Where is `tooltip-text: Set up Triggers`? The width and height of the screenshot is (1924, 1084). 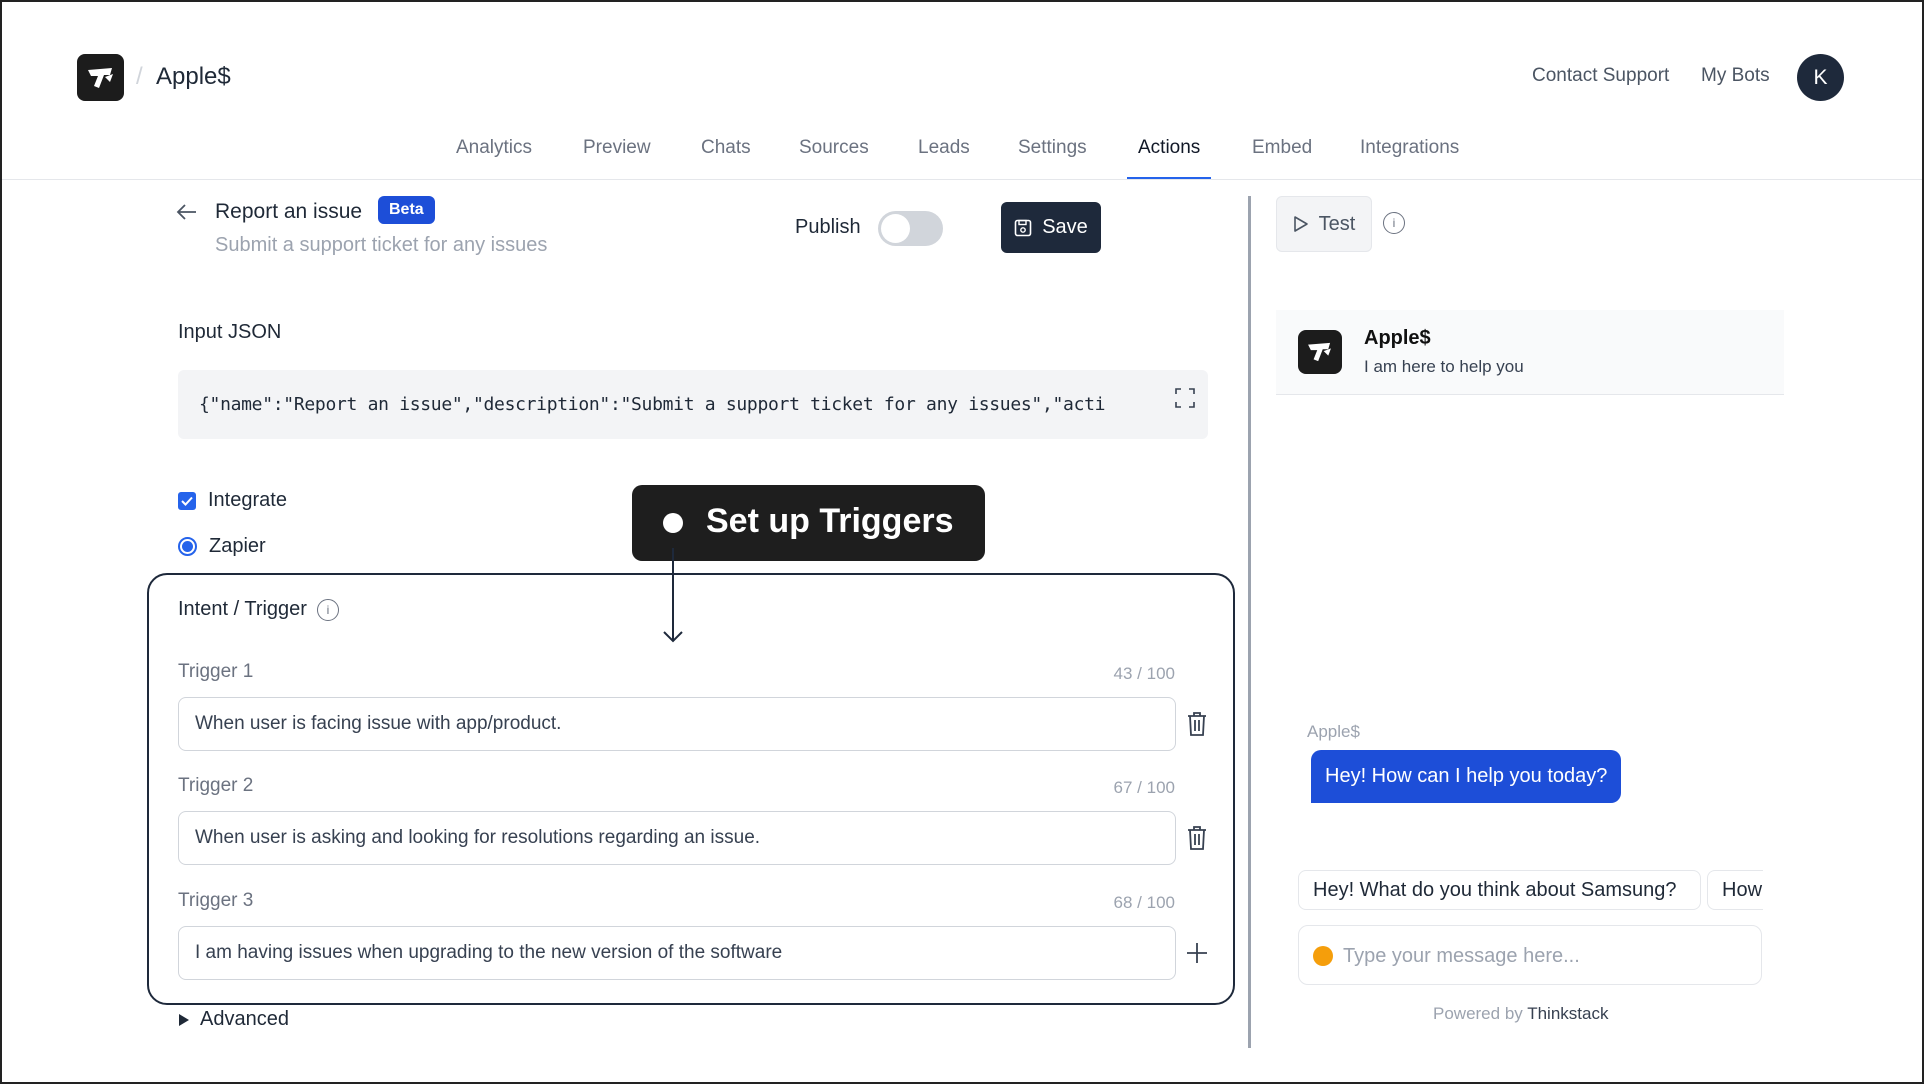
tooltip-text: Set up Triggers is located at coordinates (830, 521).